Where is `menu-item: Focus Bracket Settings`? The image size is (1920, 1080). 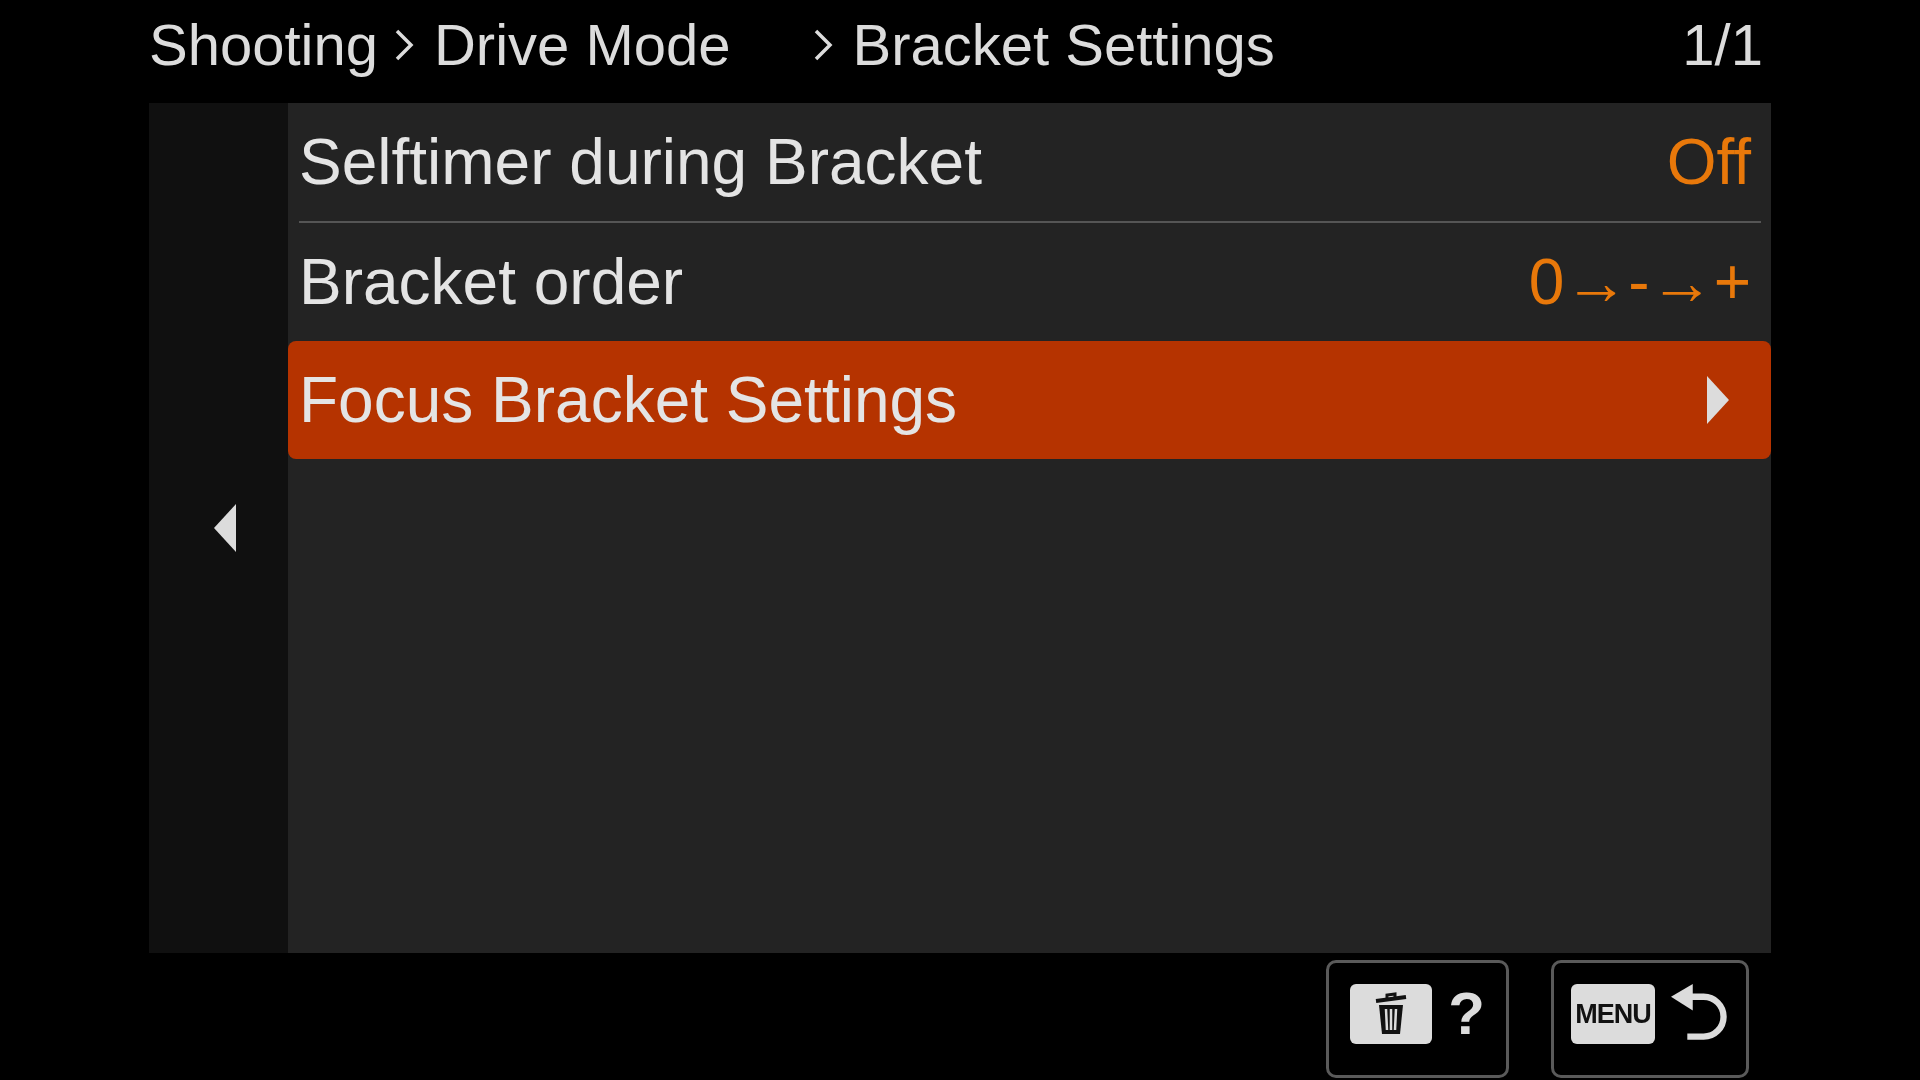
menu-item: Focus Bracket Settings is located at coordinates (1029, 400).